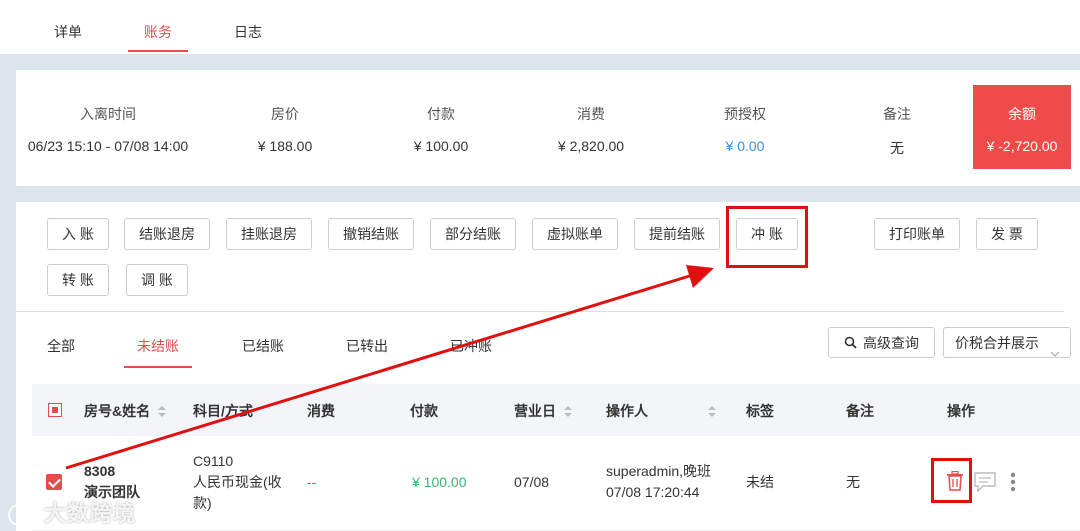 This screenshot has height=531, width=1080. Describe the element at coordinates (439, 482) in the screenshot. I see `row-payment: ¥ 100.00` at that location.